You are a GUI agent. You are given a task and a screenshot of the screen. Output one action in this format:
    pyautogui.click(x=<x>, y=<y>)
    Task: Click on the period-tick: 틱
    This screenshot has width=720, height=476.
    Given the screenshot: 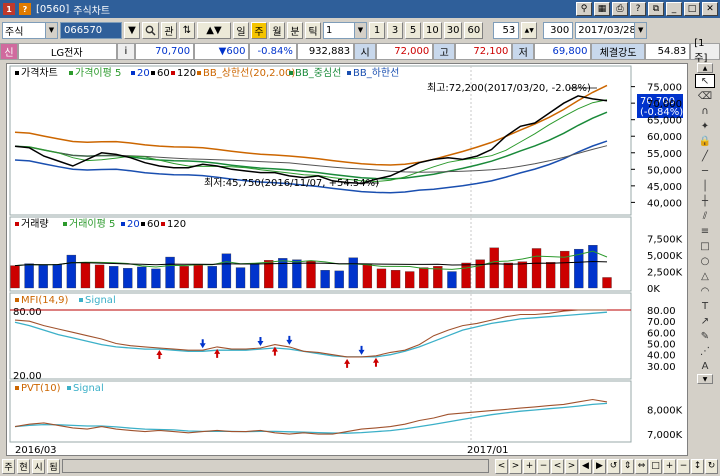 What is the action you would take?
    pyautogui.click(x=313, y=30)
    